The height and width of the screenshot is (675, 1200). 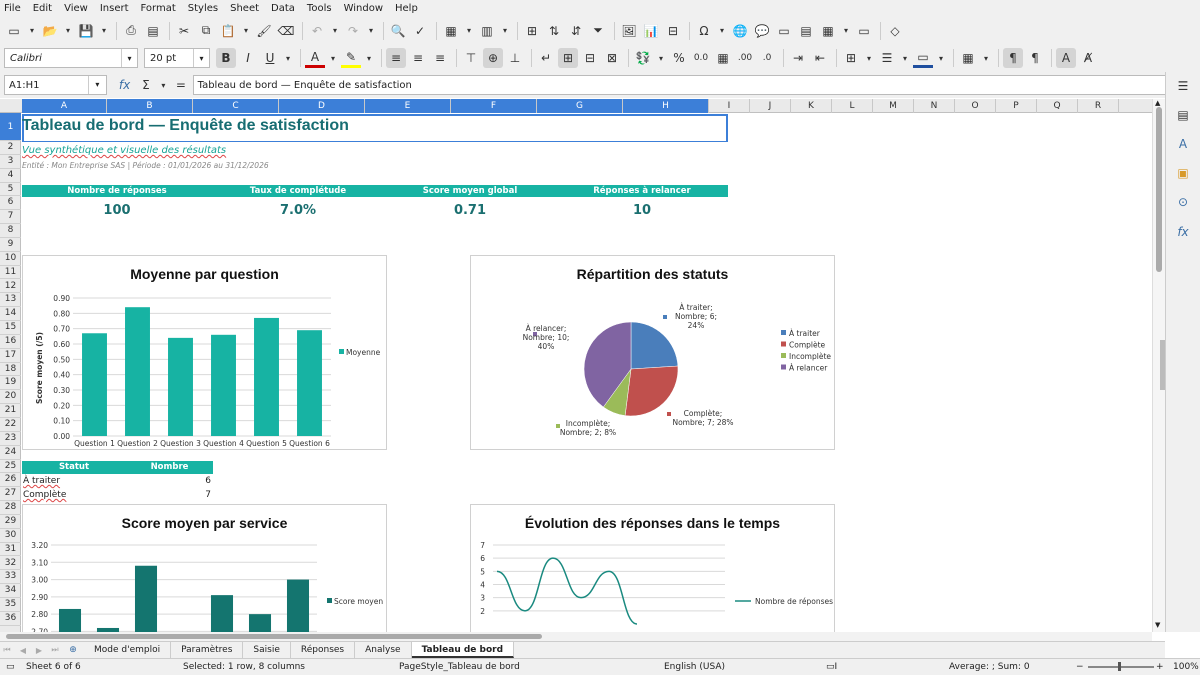 What do you see at coordinates (1157, 103) in the screenshot?
I see `scroll-up-icon: ▲` at bounding box center [1157, 103].